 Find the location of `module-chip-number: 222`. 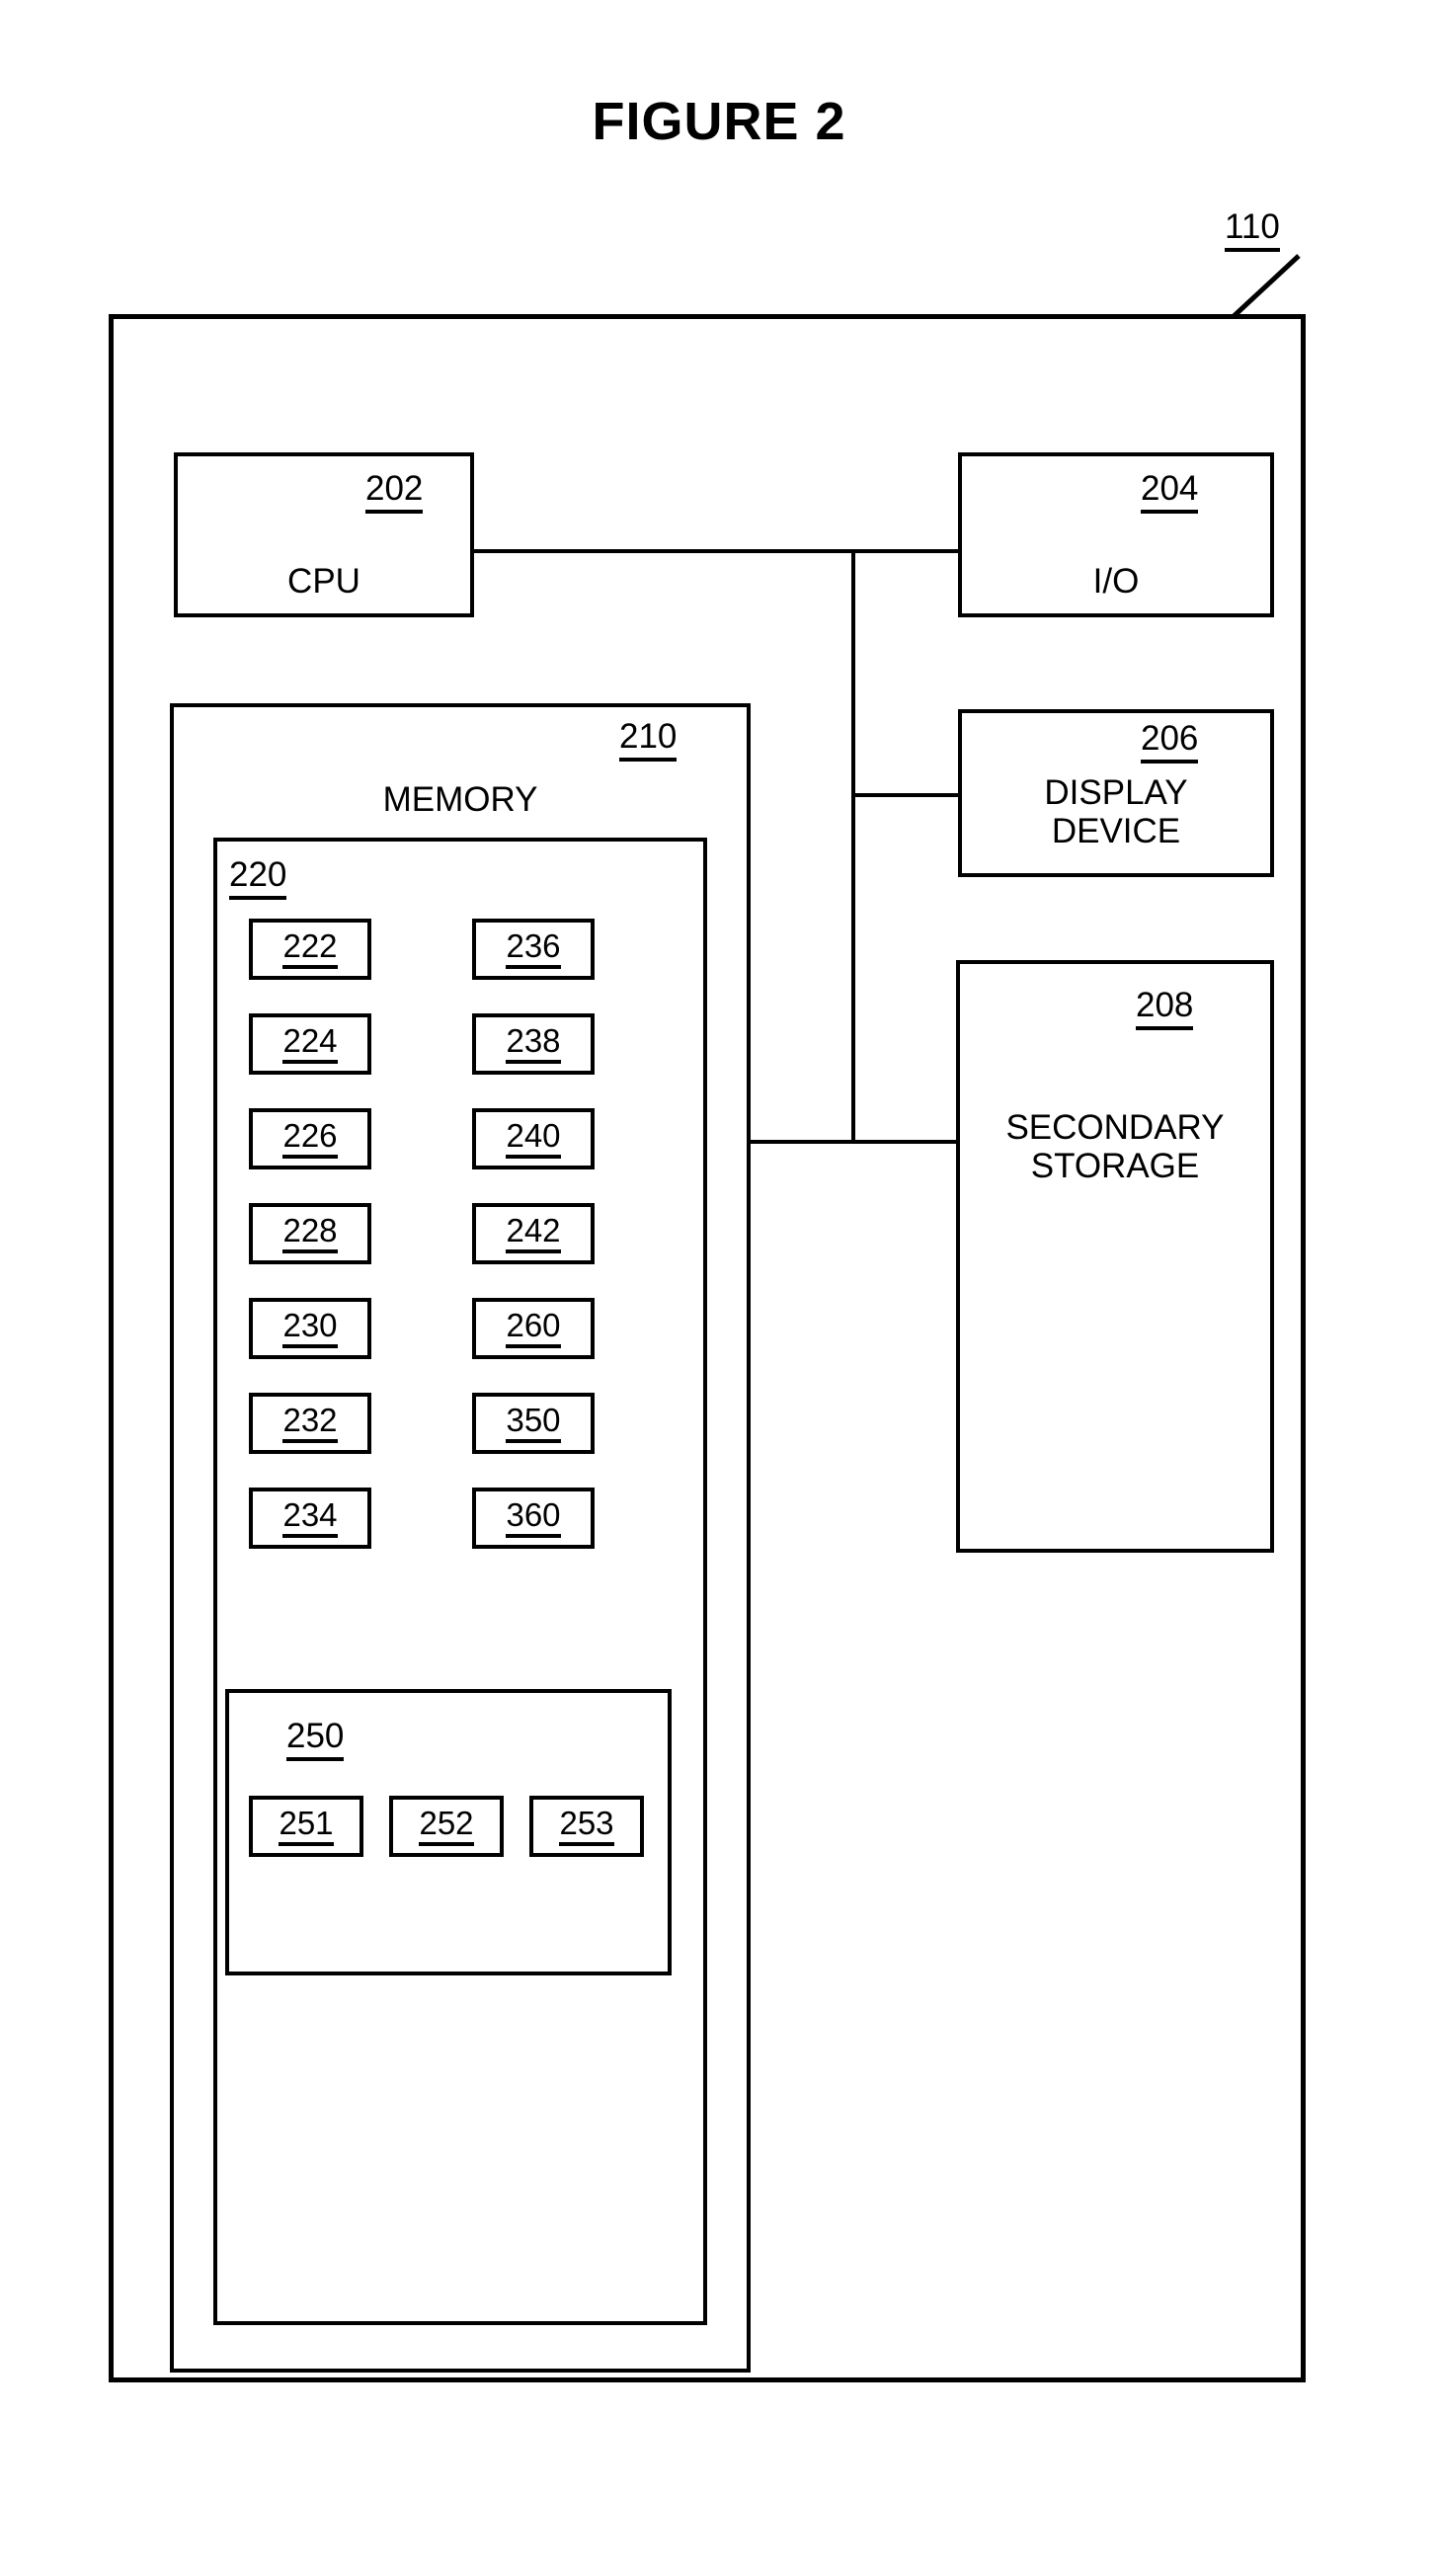

module-chip-number: 222 is located at coordinates (310, 949).